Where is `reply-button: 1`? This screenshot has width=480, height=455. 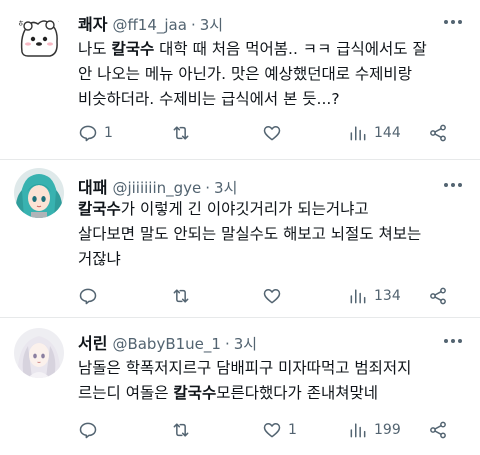
reply-button: 1 is located at coordinates (95, 133).